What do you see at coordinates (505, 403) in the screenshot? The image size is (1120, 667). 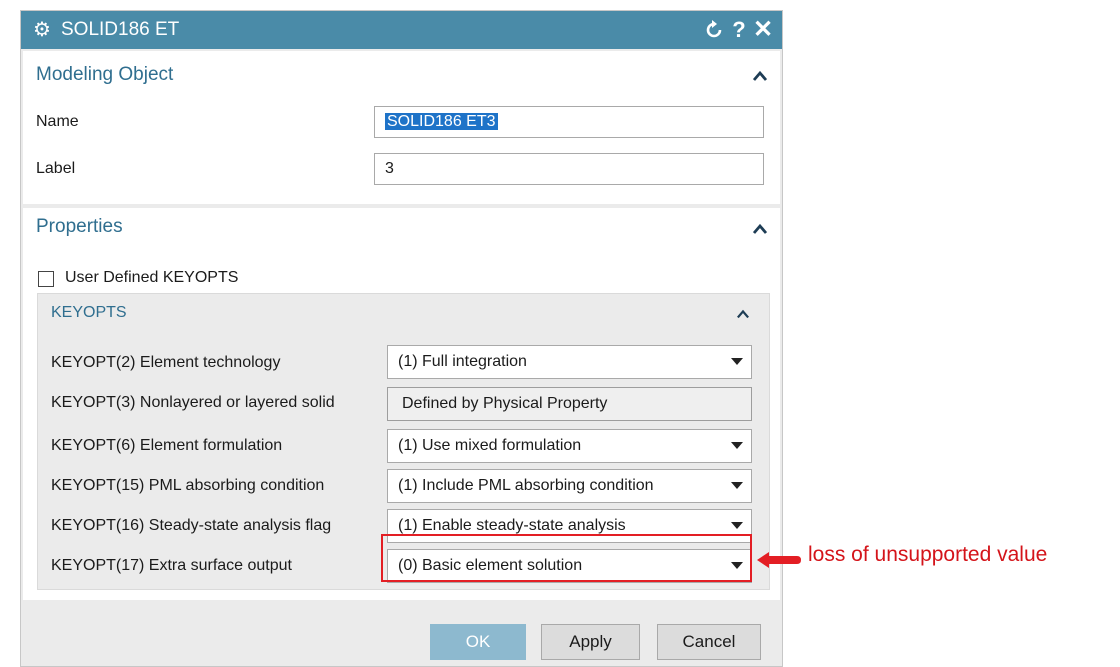 I see `keyopt-value: Defined by Physical Property` at bounding box center [505, 403].